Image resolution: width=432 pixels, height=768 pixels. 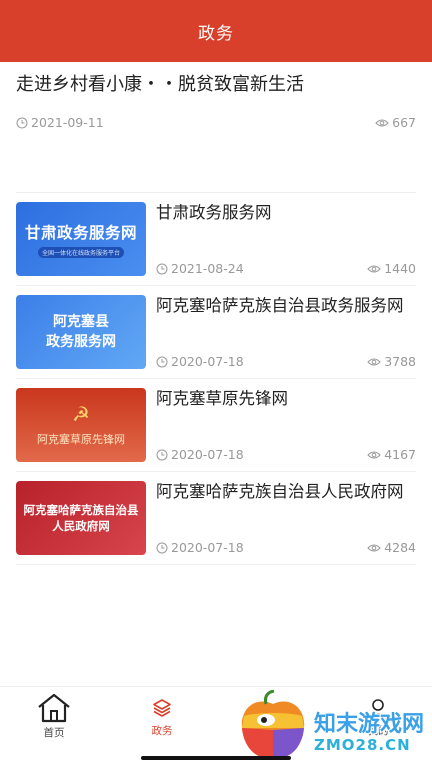 I want to click on thumbnail-text-line2: 人民政府网, so click(x=81, y=526).